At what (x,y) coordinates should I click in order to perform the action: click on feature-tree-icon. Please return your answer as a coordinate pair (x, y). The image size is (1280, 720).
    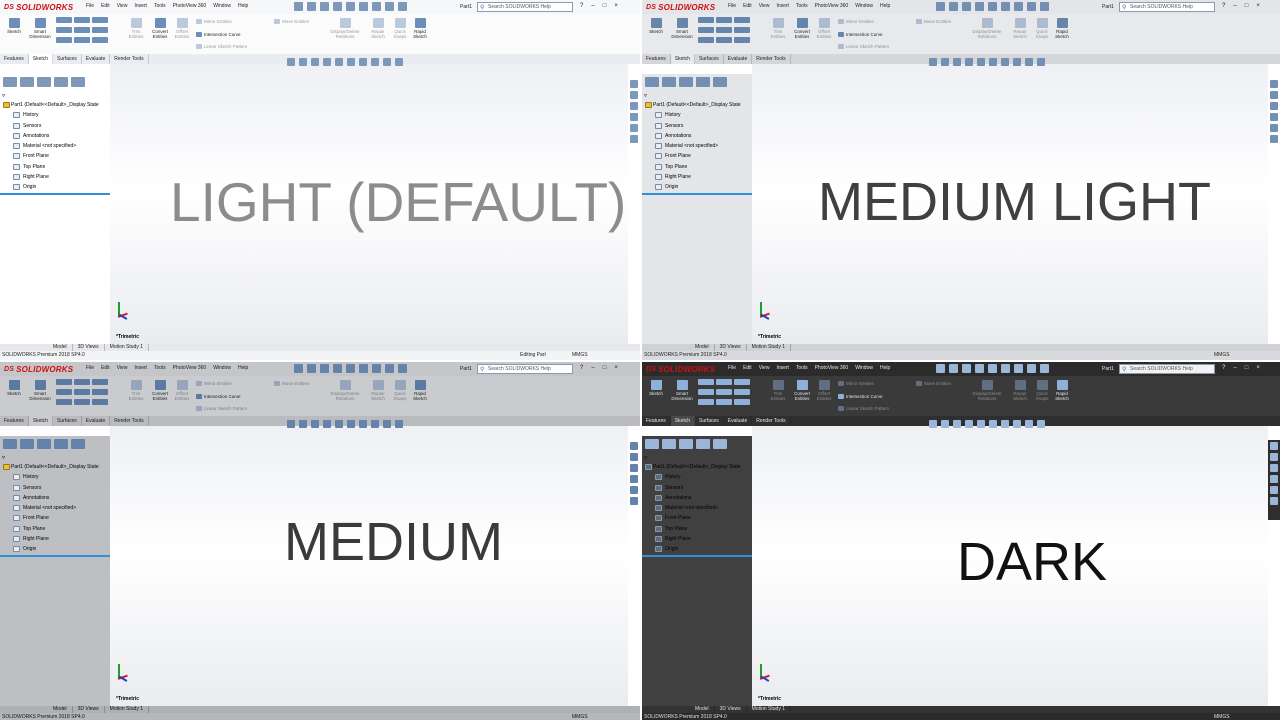
    Looking at the image, I should click on (652, 82).